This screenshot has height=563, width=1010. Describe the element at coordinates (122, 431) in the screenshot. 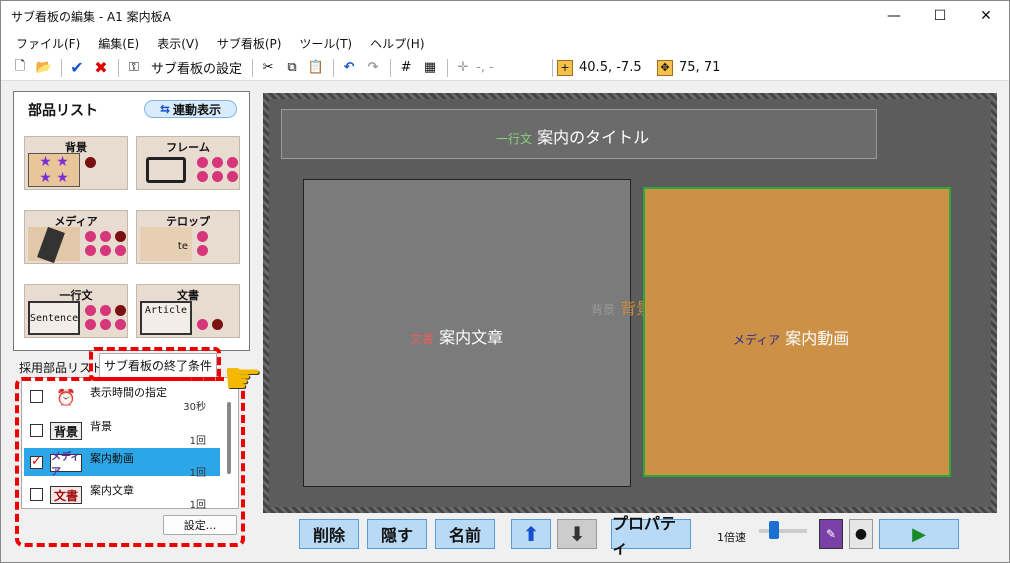

I see `condition-row-background: 背景 背景 1回` at that location.